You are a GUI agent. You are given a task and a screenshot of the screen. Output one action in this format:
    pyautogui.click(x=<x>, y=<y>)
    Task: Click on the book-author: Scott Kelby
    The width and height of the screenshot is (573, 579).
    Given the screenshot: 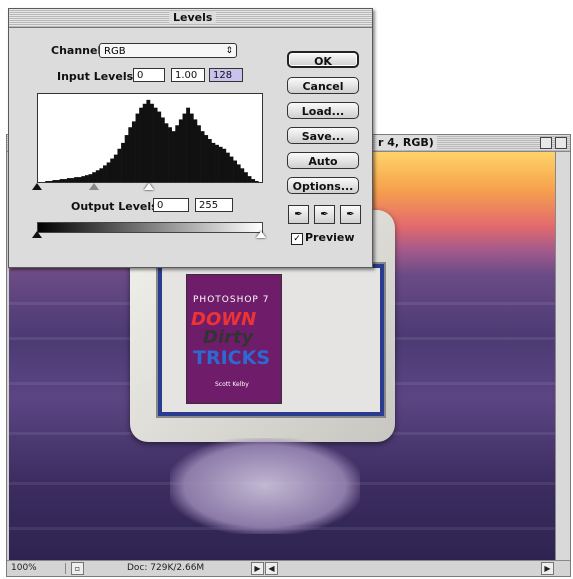 What is the action you would take?
    pyautogui.click(x=232, y=384)
    